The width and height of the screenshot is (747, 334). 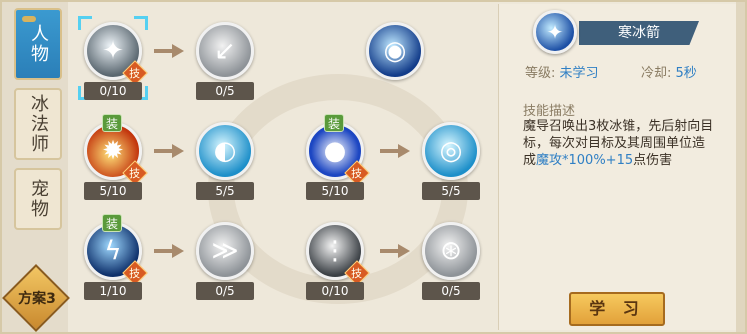 I want to click on skill-blue-orb: ◉, so click(x=395, y=64).